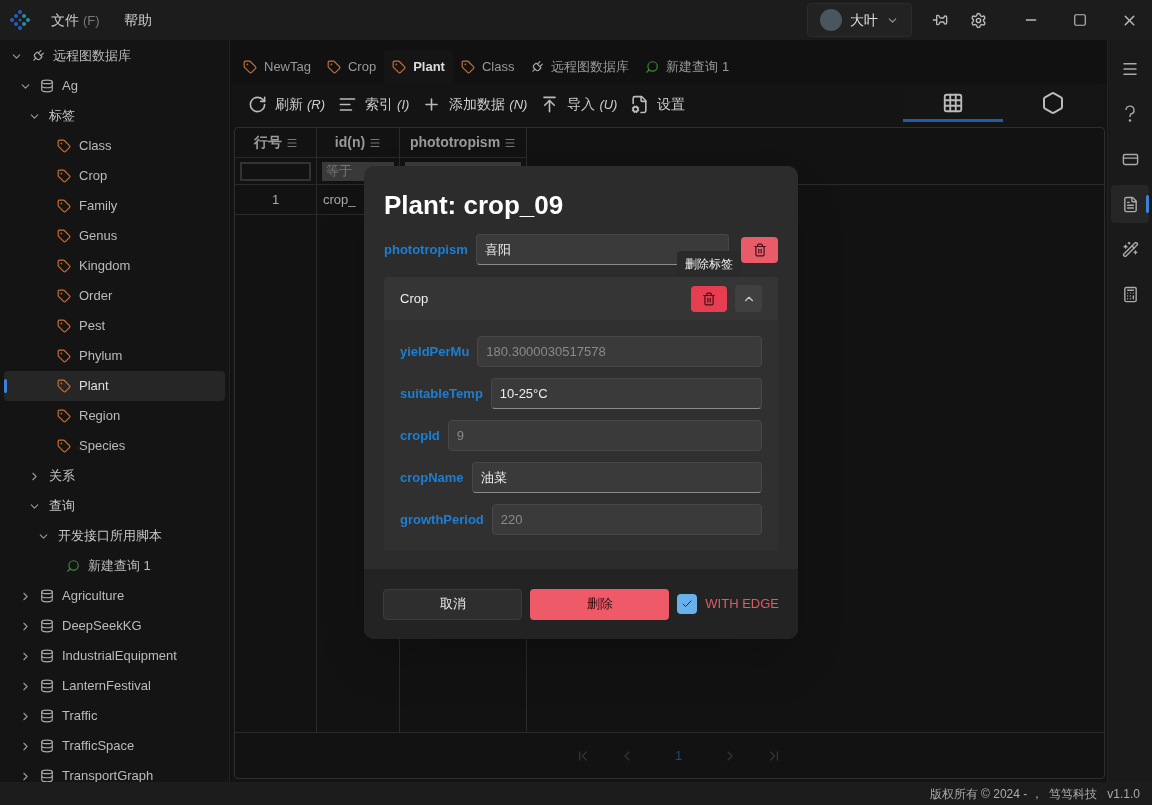 The width and height of the screenshot is (1152, 805). I want to click on input-field: 10-25°C, so click(626, 393).